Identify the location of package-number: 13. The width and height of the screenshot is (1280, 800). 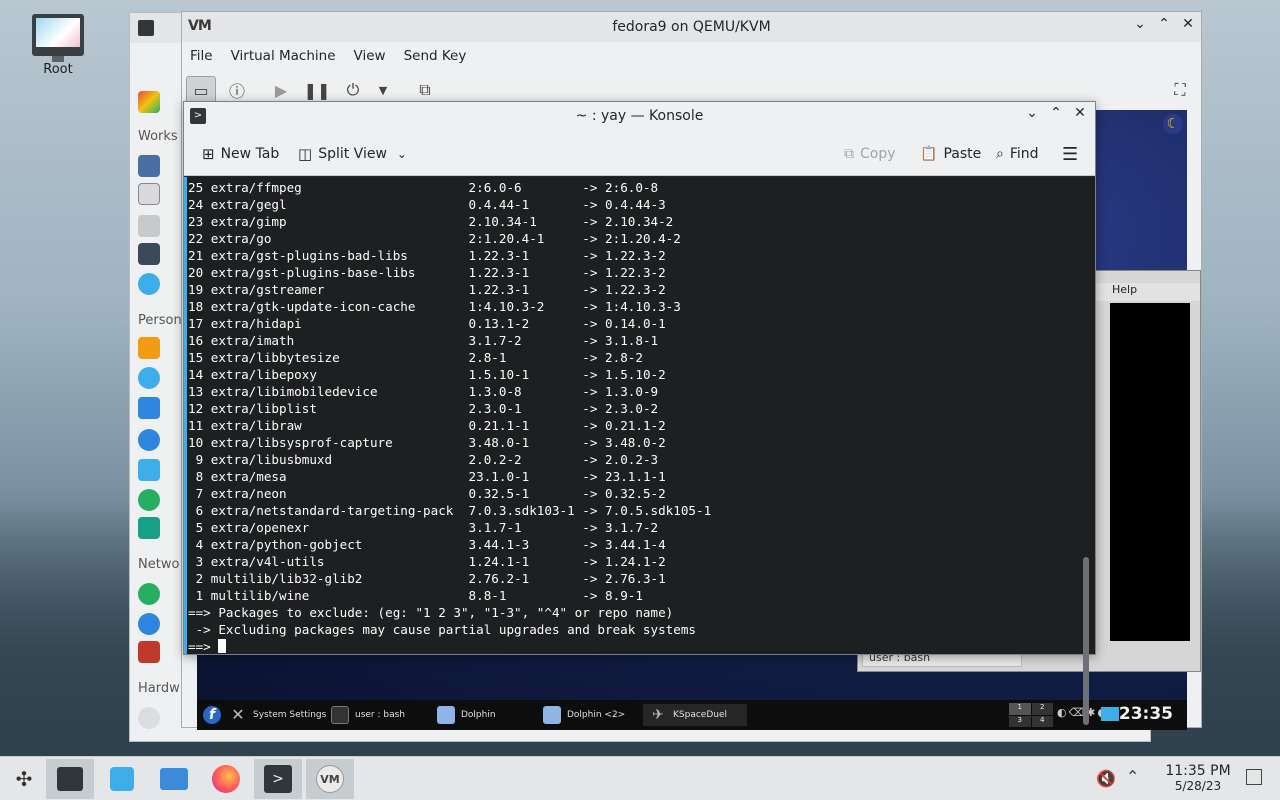
(199, 391).